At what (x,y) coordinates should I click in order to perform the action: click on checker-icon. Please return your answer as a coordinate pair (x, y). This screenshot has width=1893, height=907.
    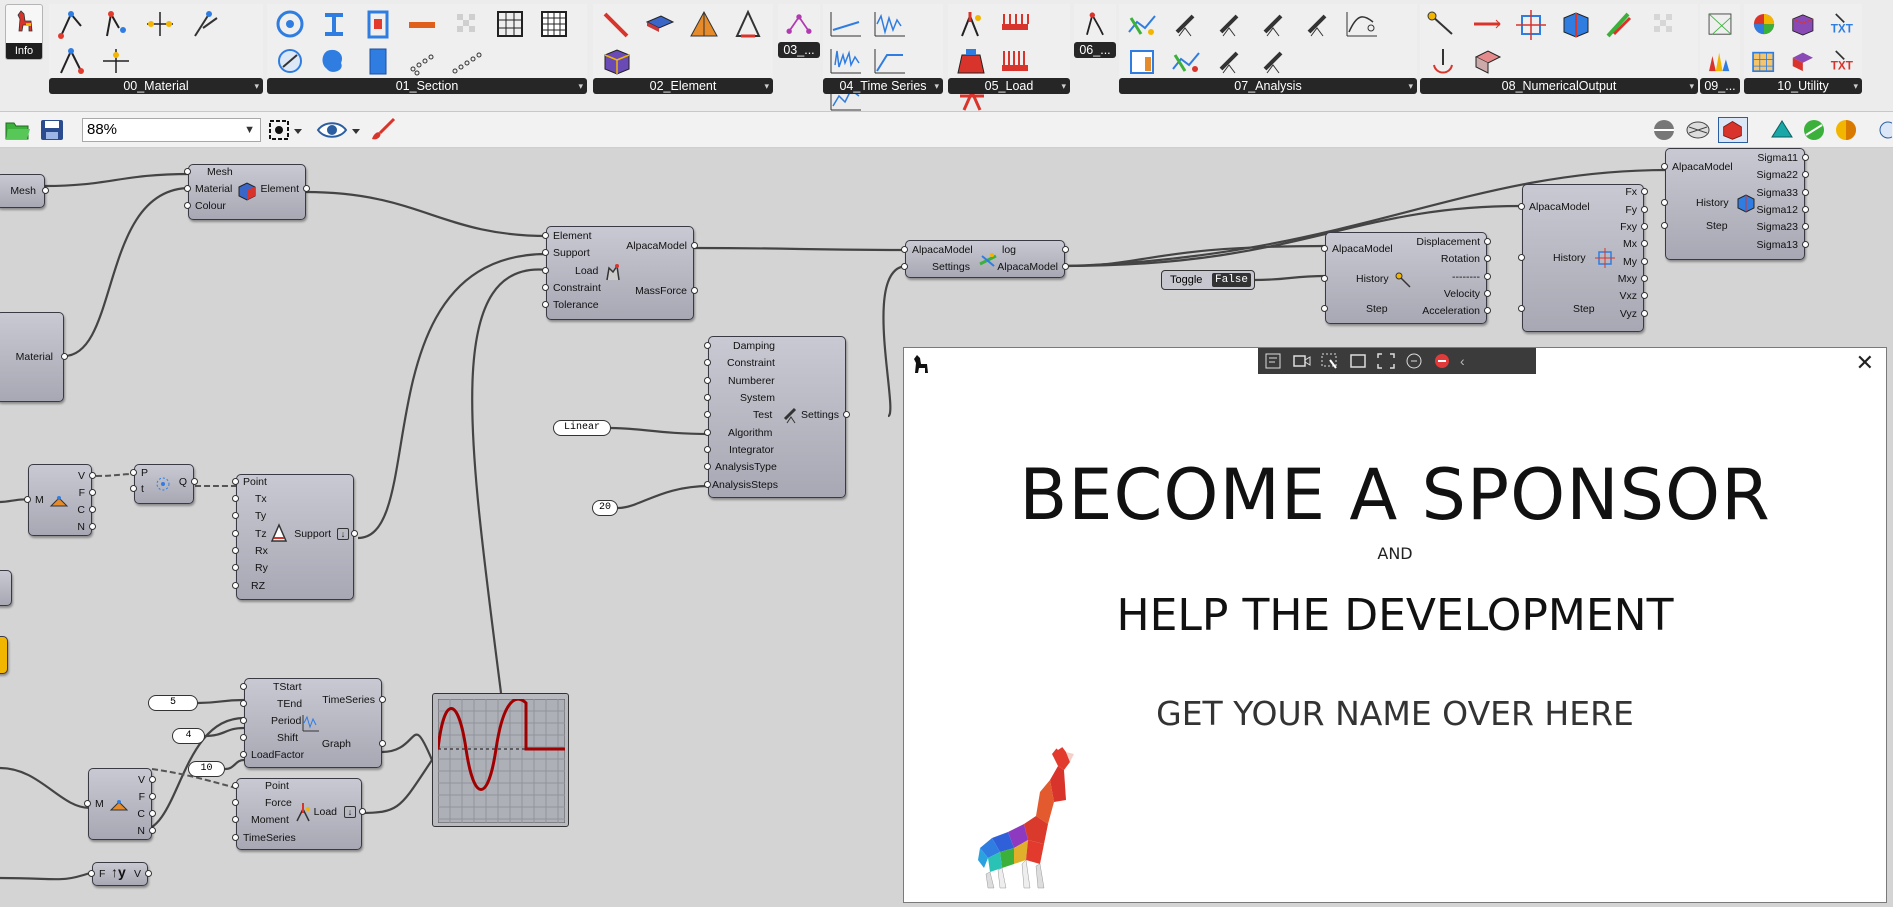
    Looking at the image, I should click on (466, 24).